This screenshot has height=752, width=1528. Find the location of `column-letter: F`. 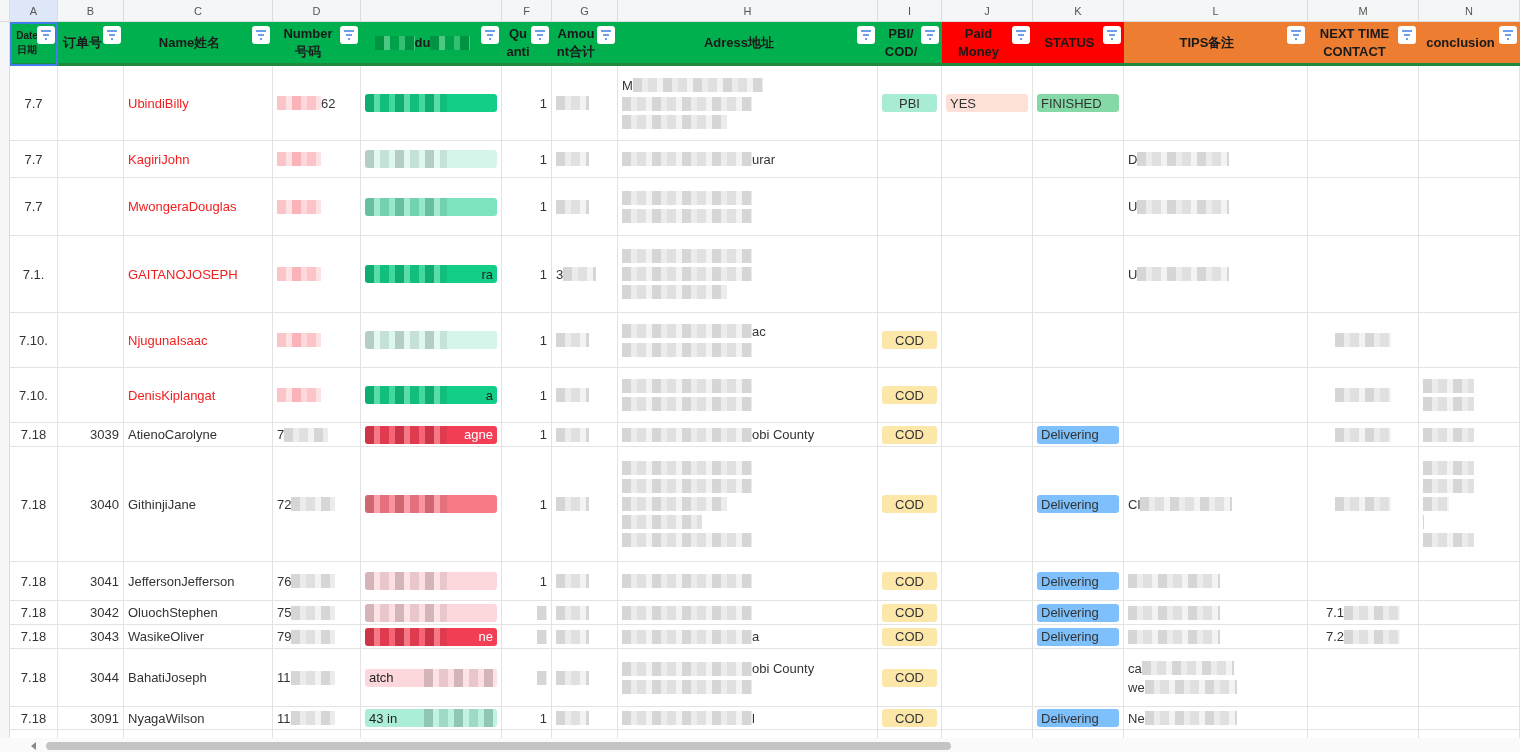

column-letter: F is located at coordinates (527, 11).